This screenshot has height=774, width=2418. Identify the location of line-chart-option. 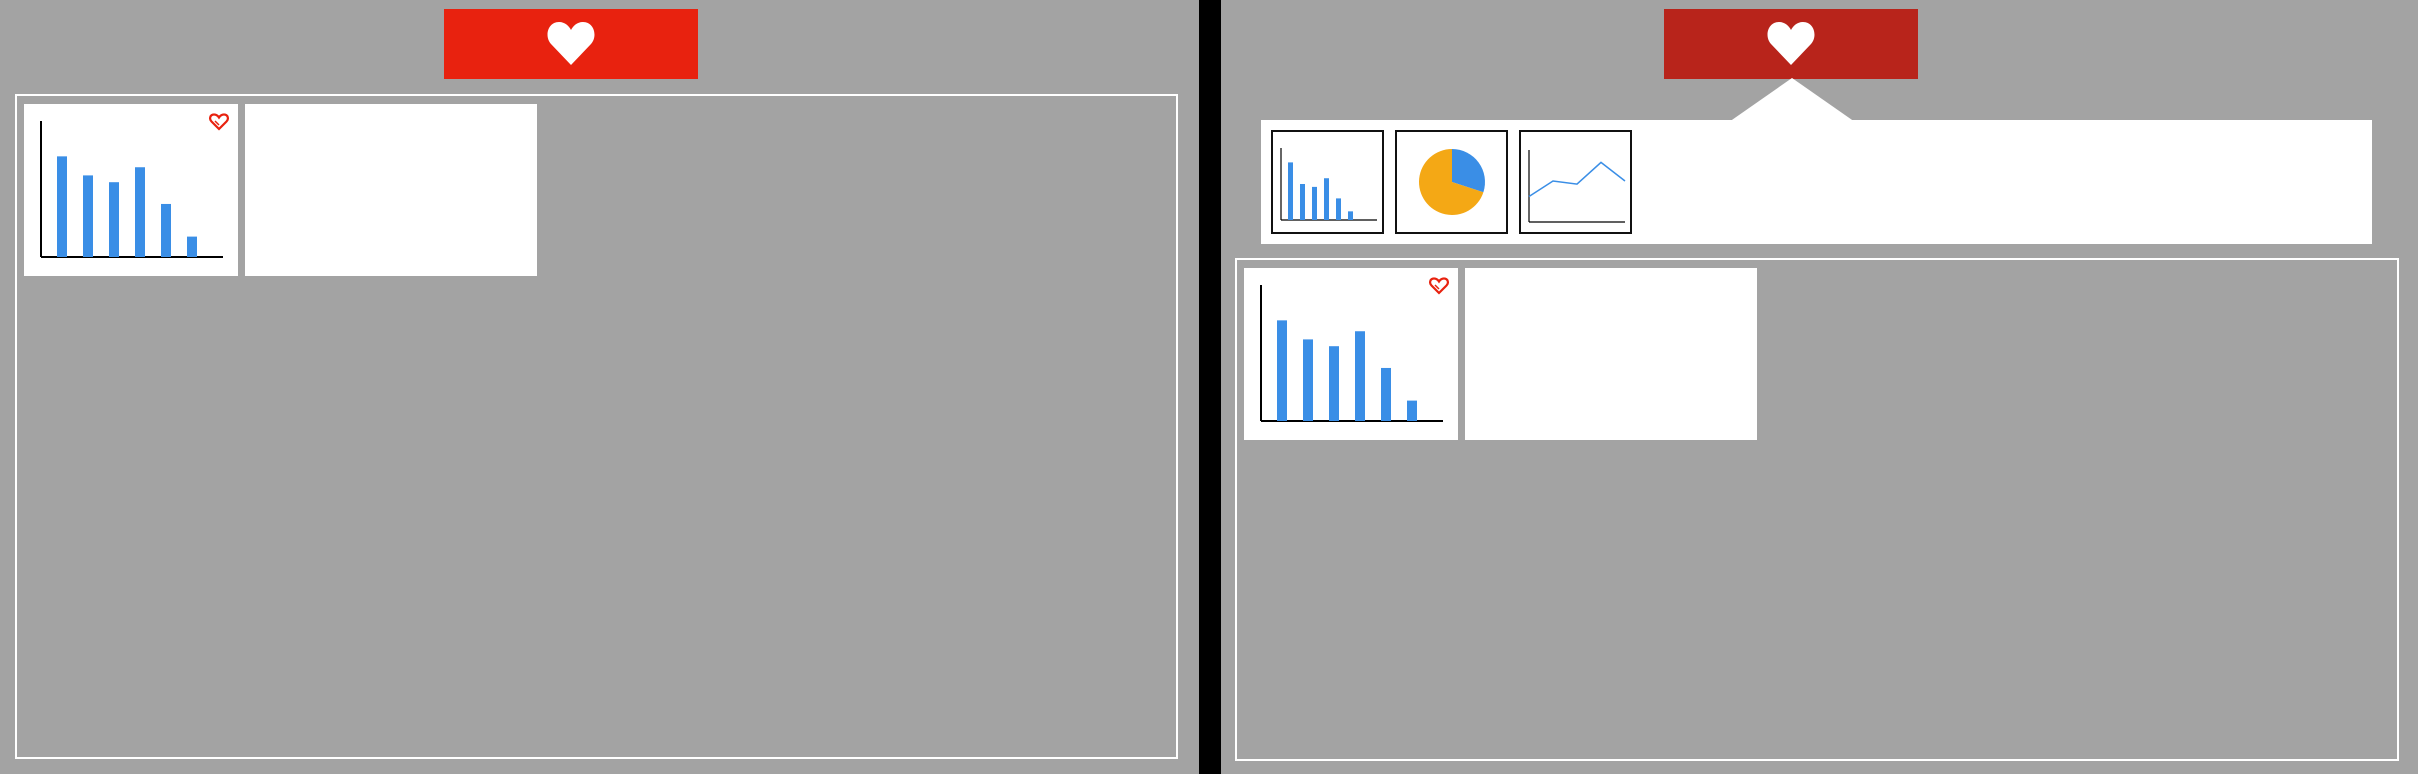
(1575, 182).